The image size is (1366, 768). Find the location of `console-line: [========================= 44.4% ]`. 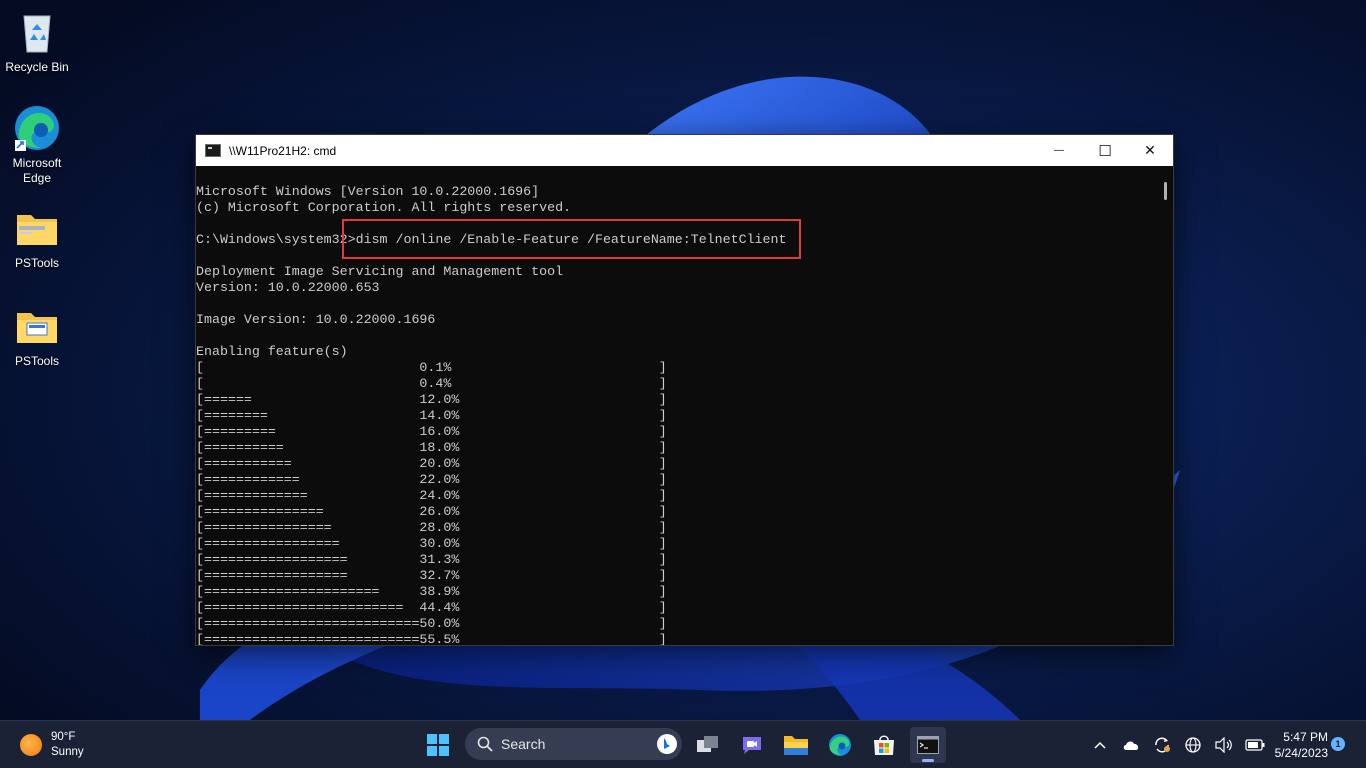

console-line: [========================= 44.4% ] is located at coordinates (431, 607).